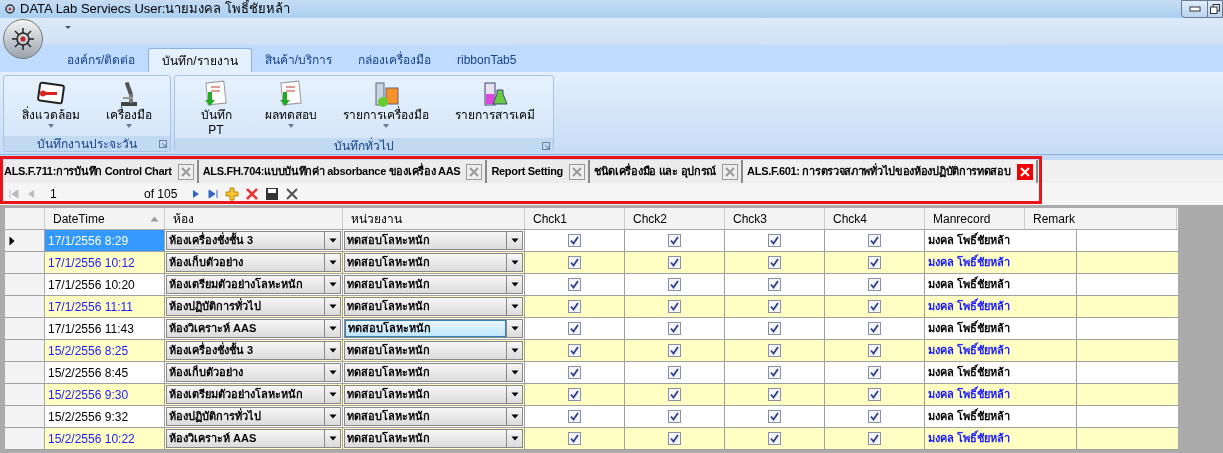 Image resolution: width=1223 pixels, height=453 pixels. I want to click on table-cell: 17/1/2556 11:43, so click(105, 328).